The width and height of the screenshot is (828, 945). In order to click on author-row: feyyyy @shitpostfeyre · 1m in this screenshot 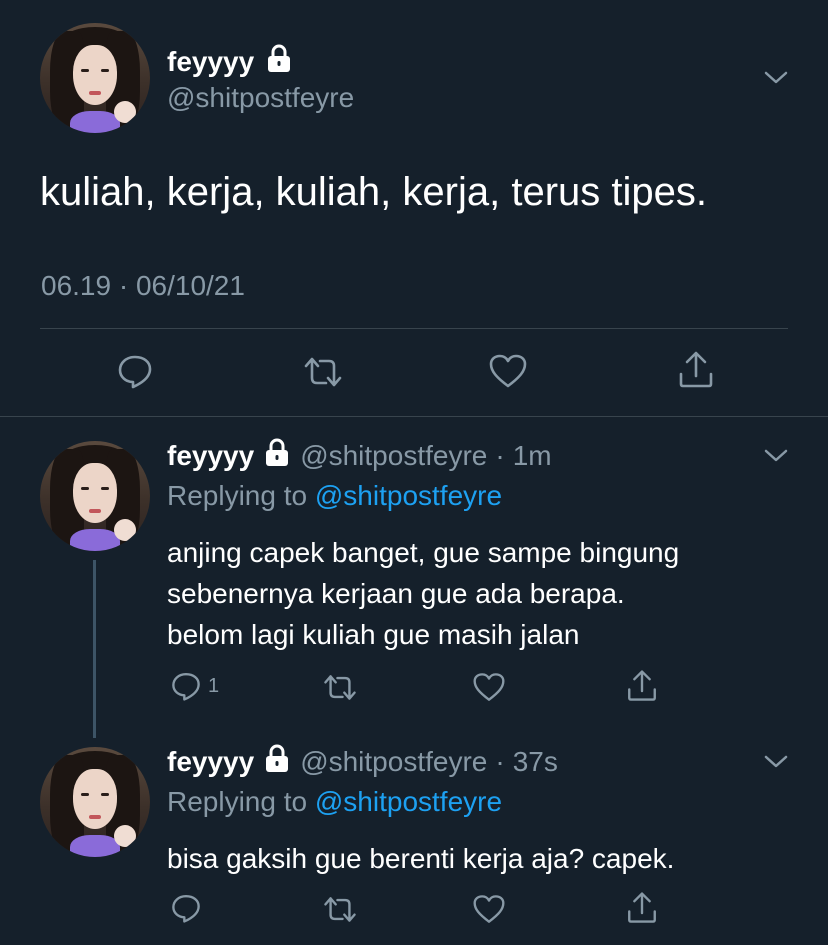, I will do `click(359, 455)`.